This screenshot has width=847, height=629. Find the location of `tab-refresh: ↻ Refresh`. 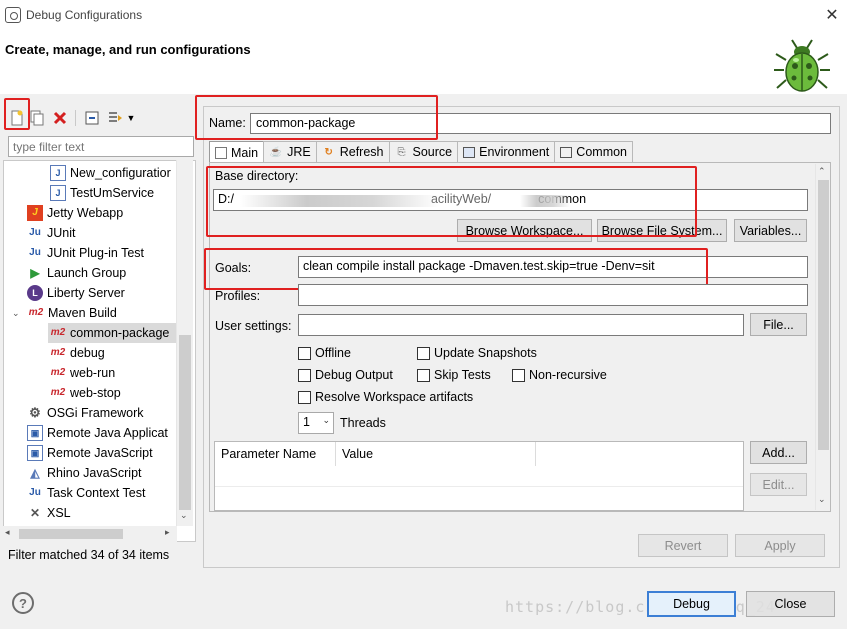

tab-refresh: ↻ Refresh is located at coordinates (352, 151).